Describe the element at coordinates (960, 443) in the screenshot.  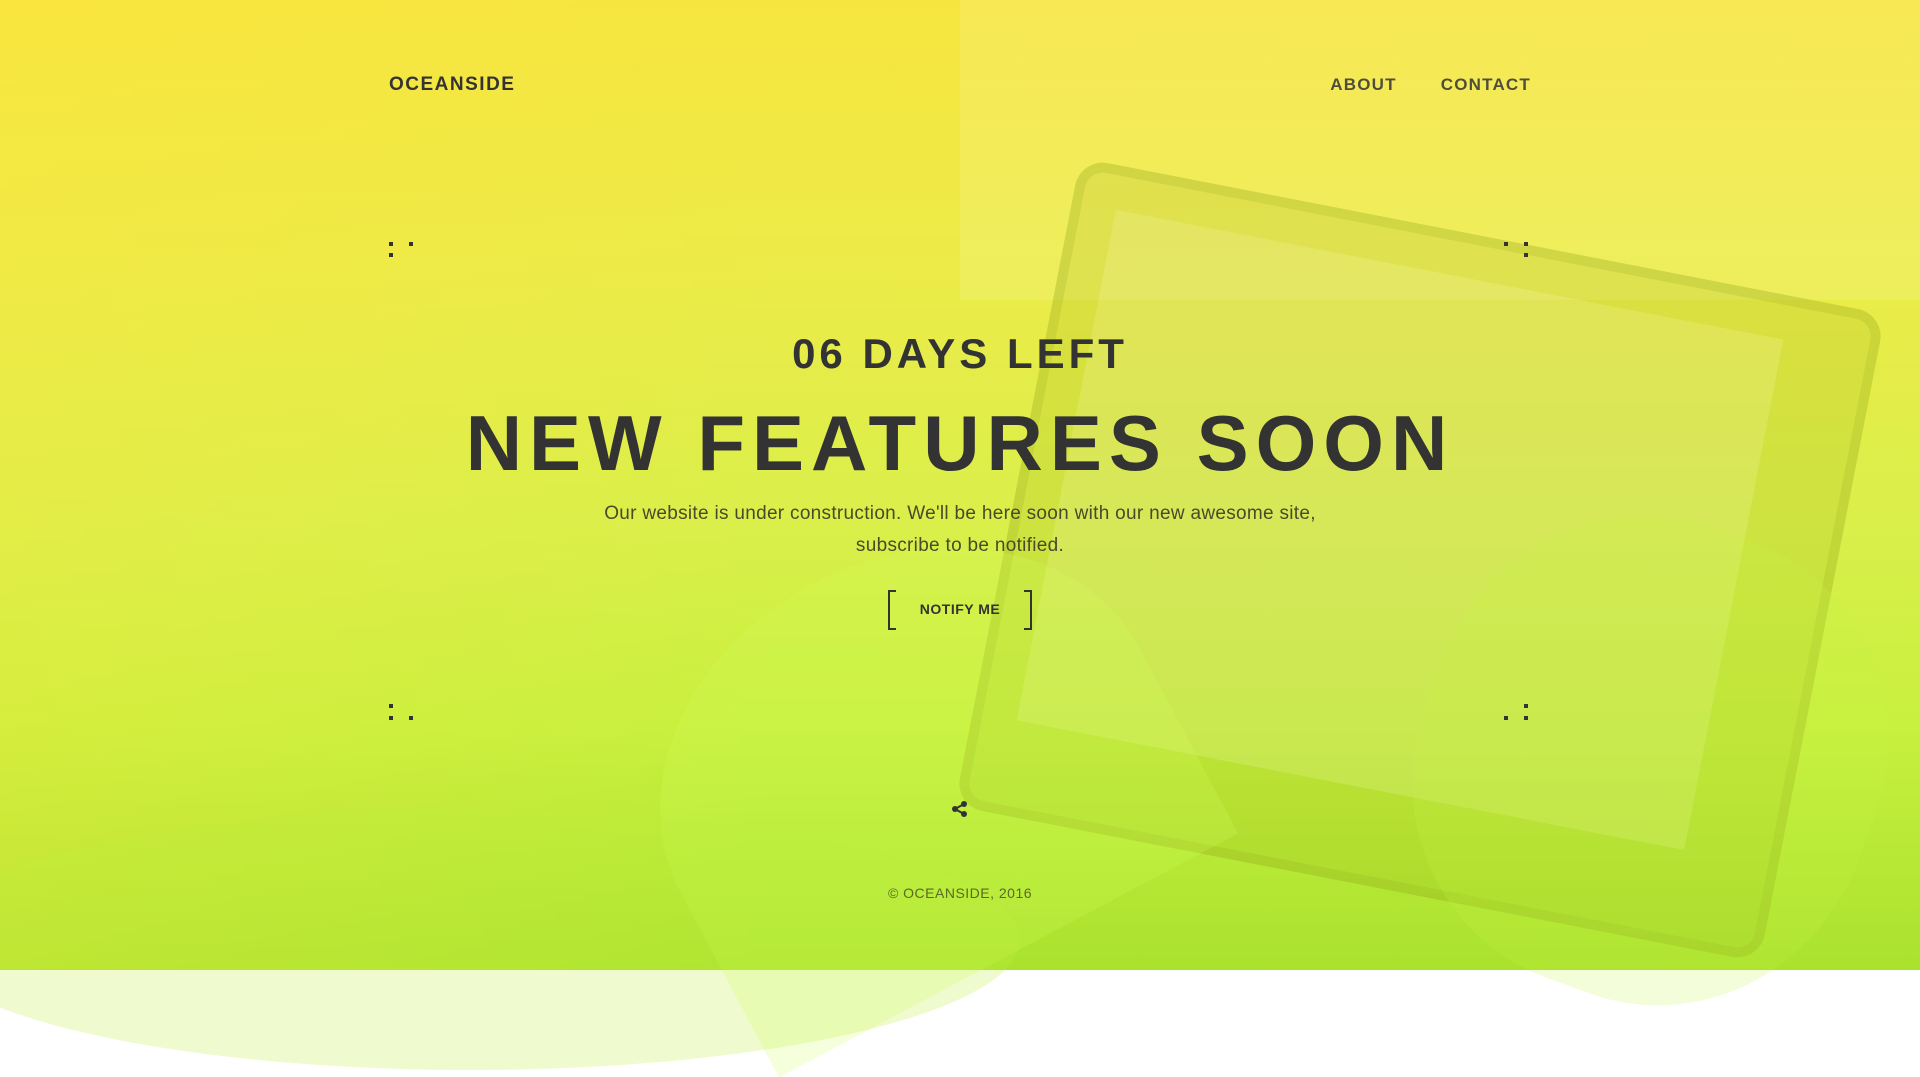
I see `page-title: NEW FEATURES SOON` at that location.